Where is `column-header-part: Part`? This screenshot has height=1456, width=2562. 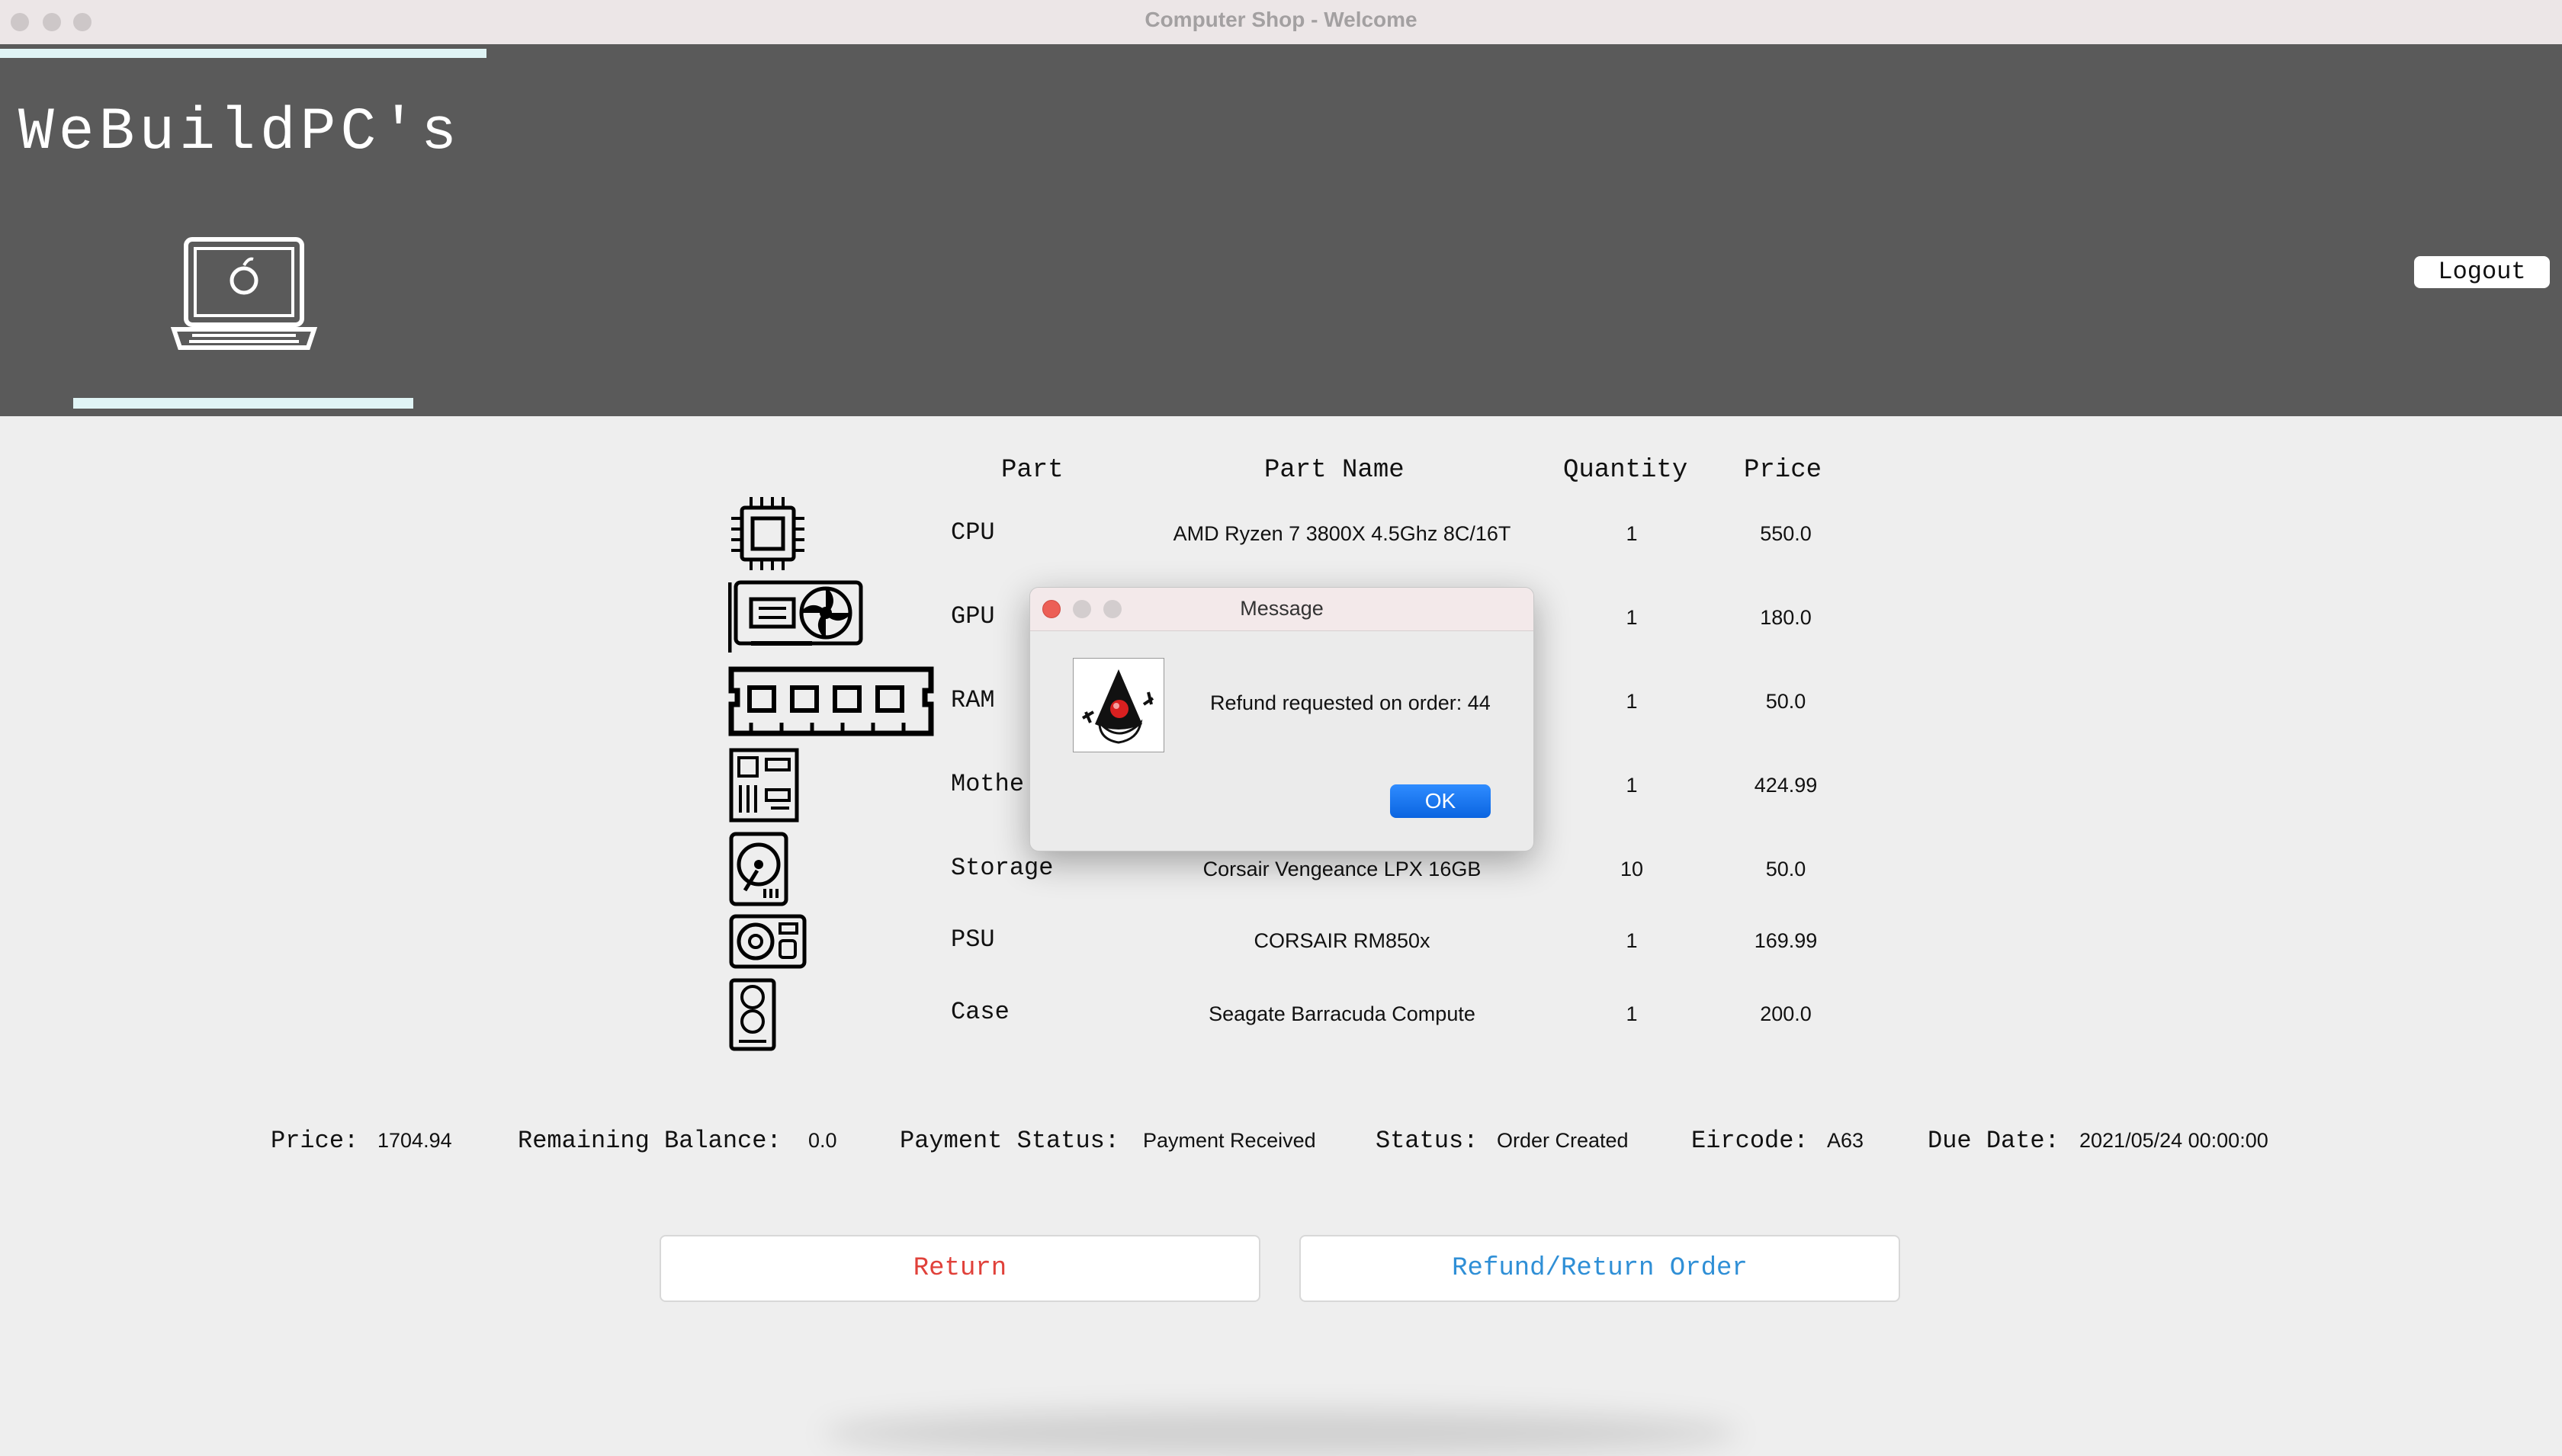 column-header-part: Part is located at coordinates (1032, 470).